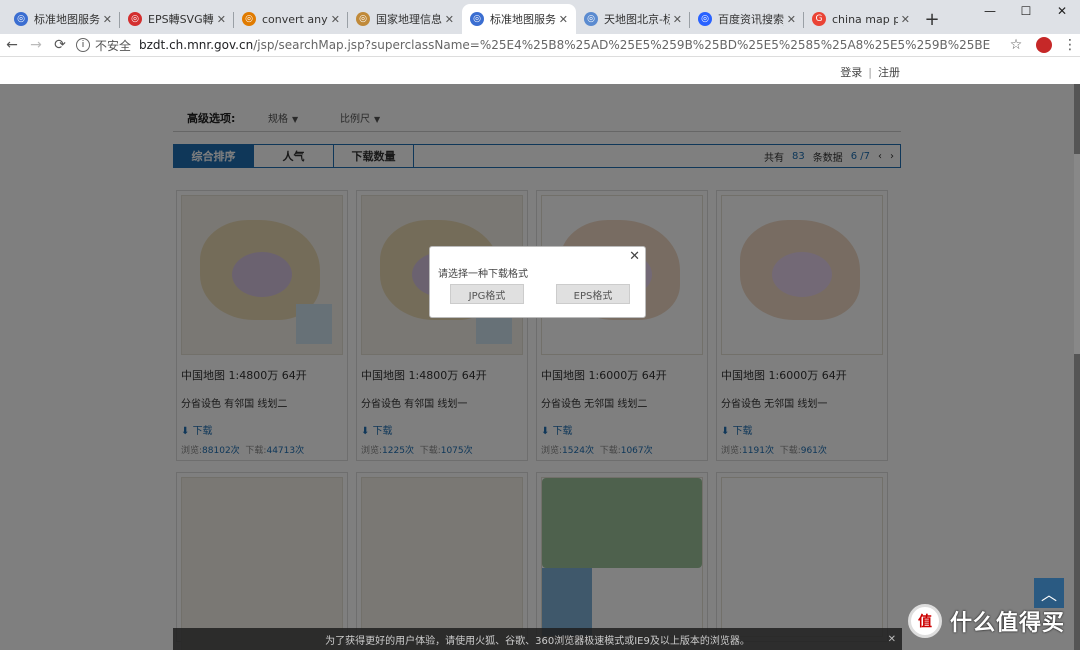 This screenshot has width=1080, height=650. Describe the element at coordinates (637, 19) in the screenshot. I see `tab-title: 天地图北京-标准` at that location.